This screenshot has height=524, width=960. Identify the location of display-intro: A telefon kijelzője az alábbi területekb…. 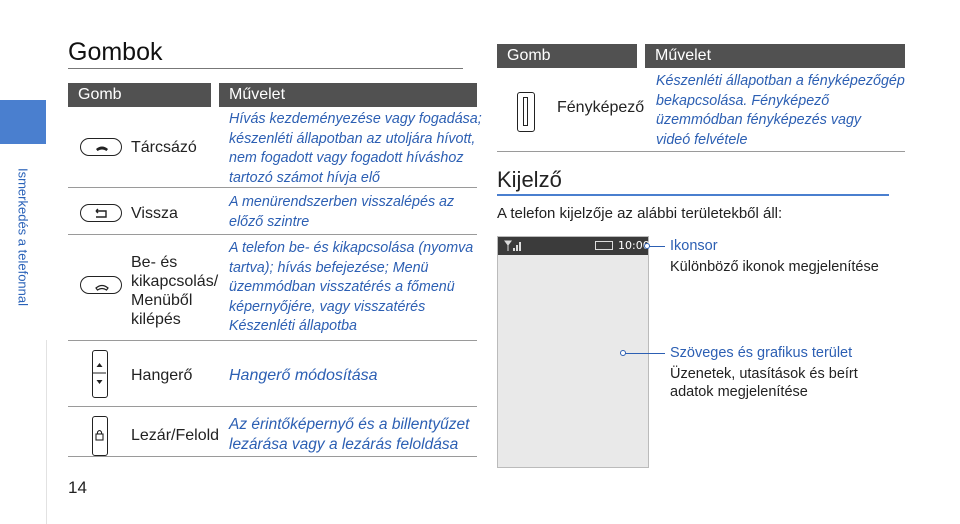
(640, 213).